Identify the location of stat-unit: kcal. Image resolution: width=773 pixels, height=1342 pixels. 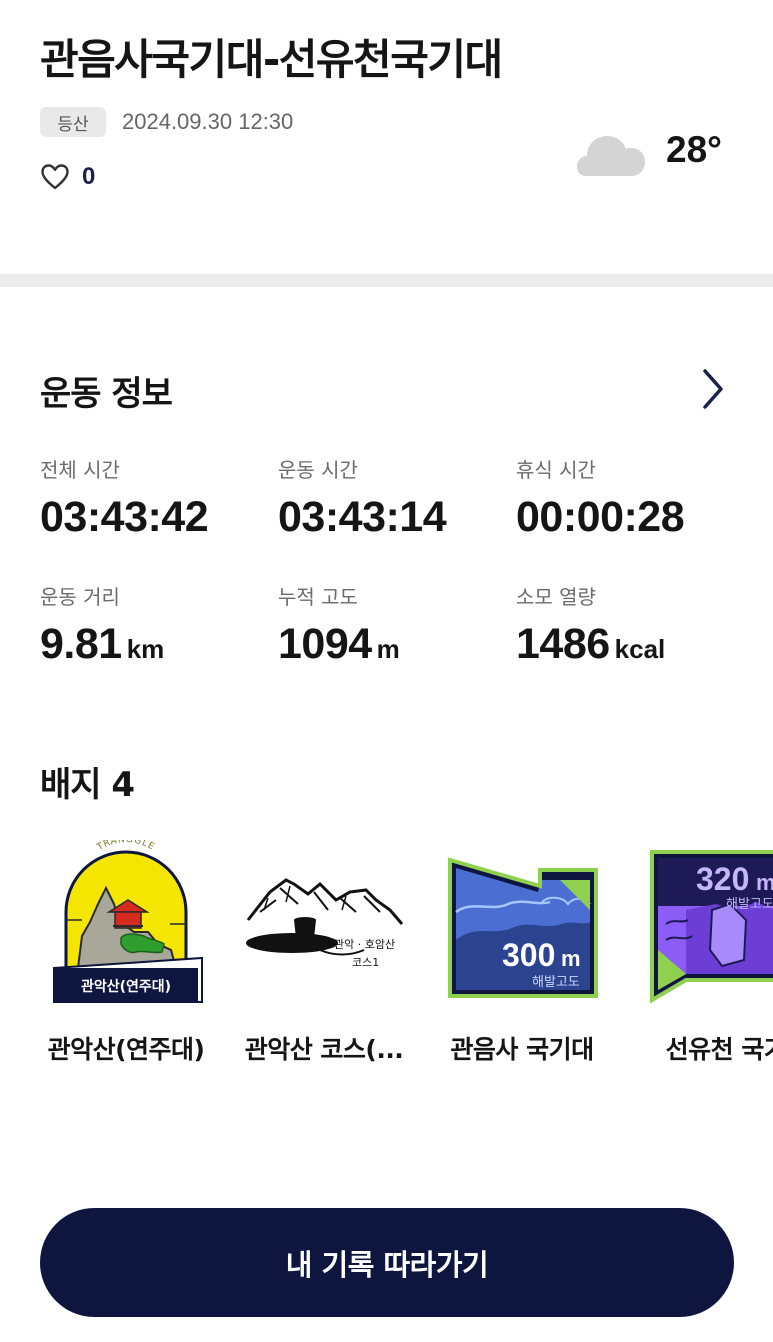
(640, 649).